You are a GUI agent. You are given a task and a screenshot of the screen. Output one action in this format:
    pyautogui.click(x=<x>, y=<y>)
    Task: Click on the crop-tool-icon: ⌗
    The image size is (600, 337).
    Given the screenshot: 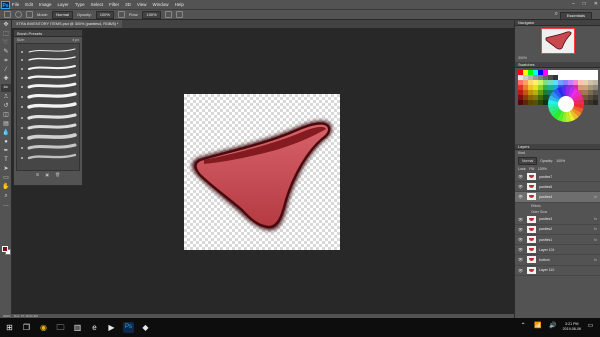 What is the action you would take?
    pyautogui.click(x=6, y=61)
    